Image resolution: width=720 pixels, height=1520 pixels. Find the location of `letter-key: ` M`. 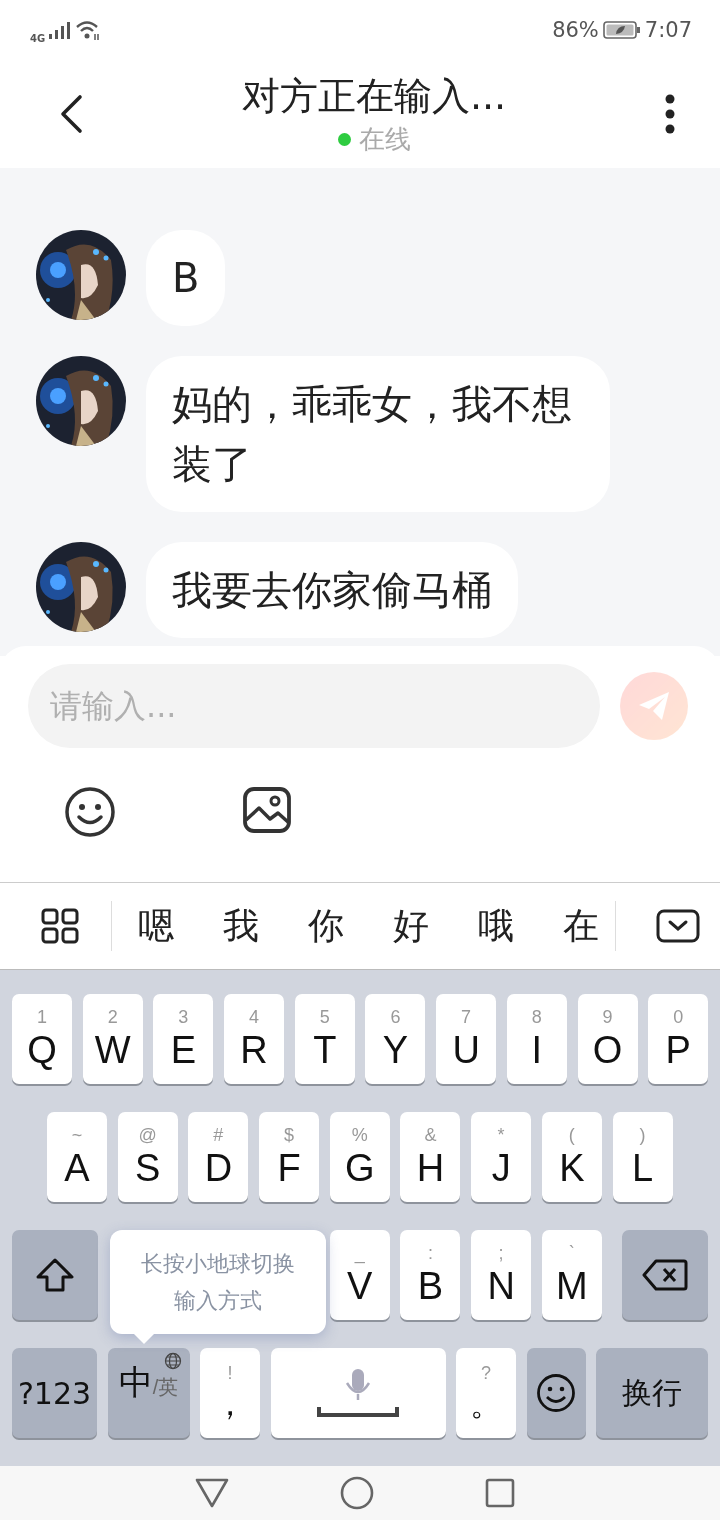

letter-key: ` M is located at coordinates (571, 1275).